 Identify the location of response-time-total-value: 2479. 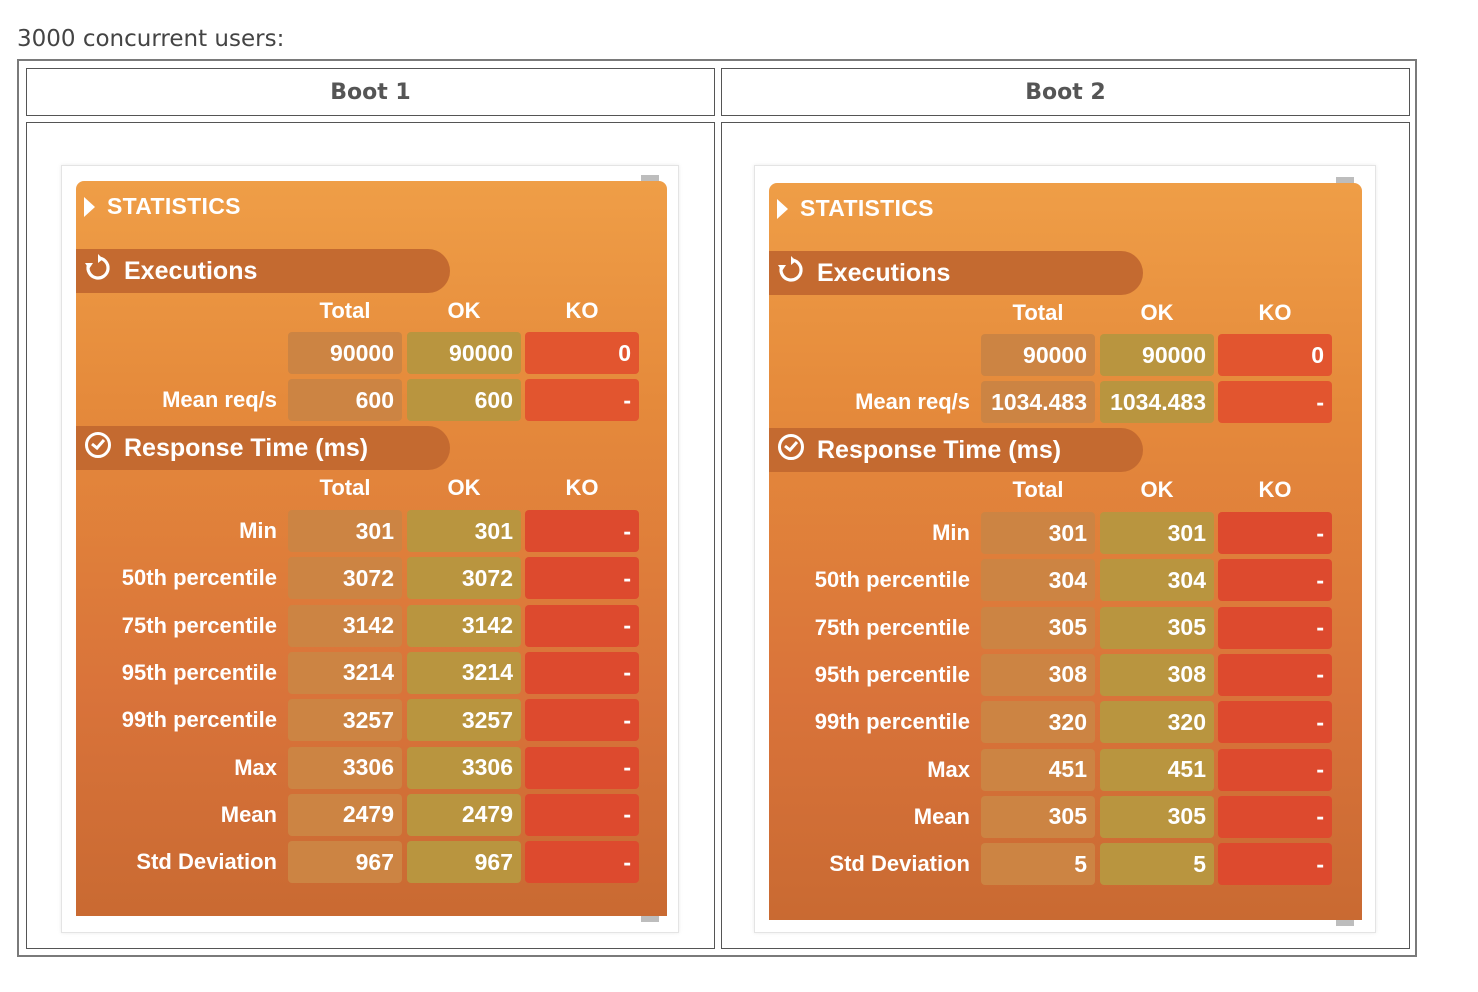
(345, 814).